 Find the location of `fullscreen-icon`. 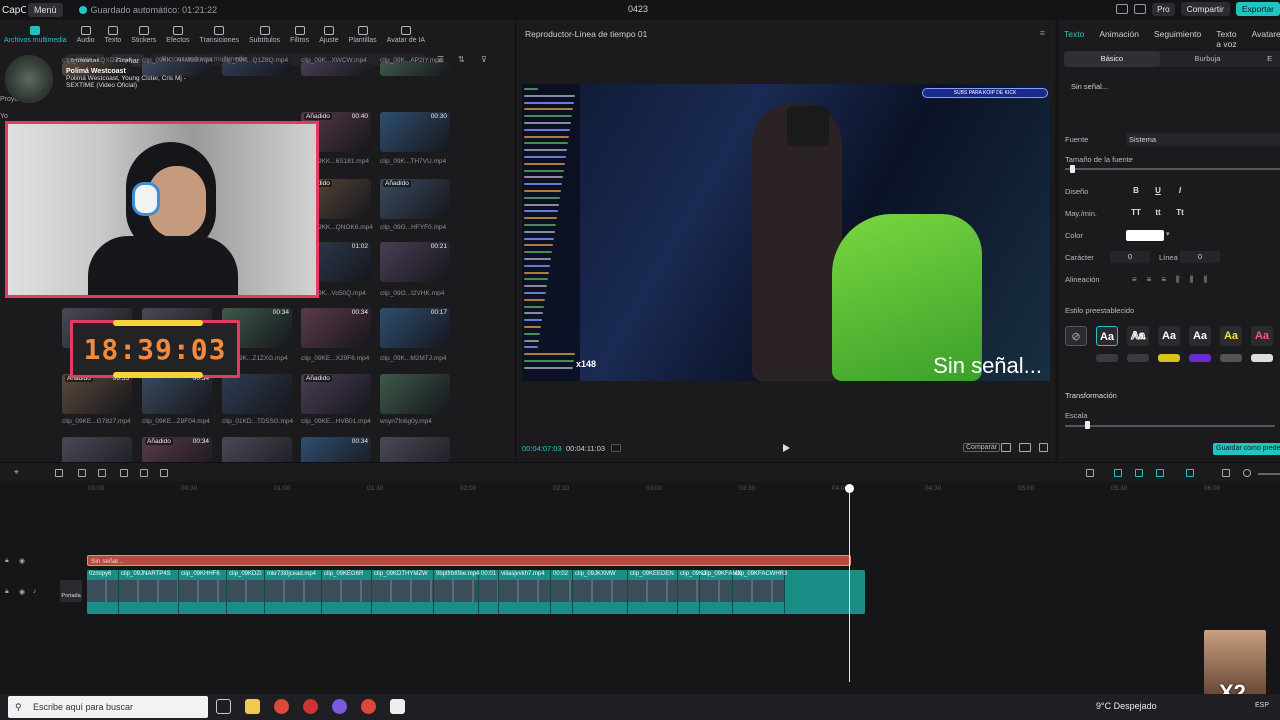

fullscreen-icon is located at coordinates (1043, 447).